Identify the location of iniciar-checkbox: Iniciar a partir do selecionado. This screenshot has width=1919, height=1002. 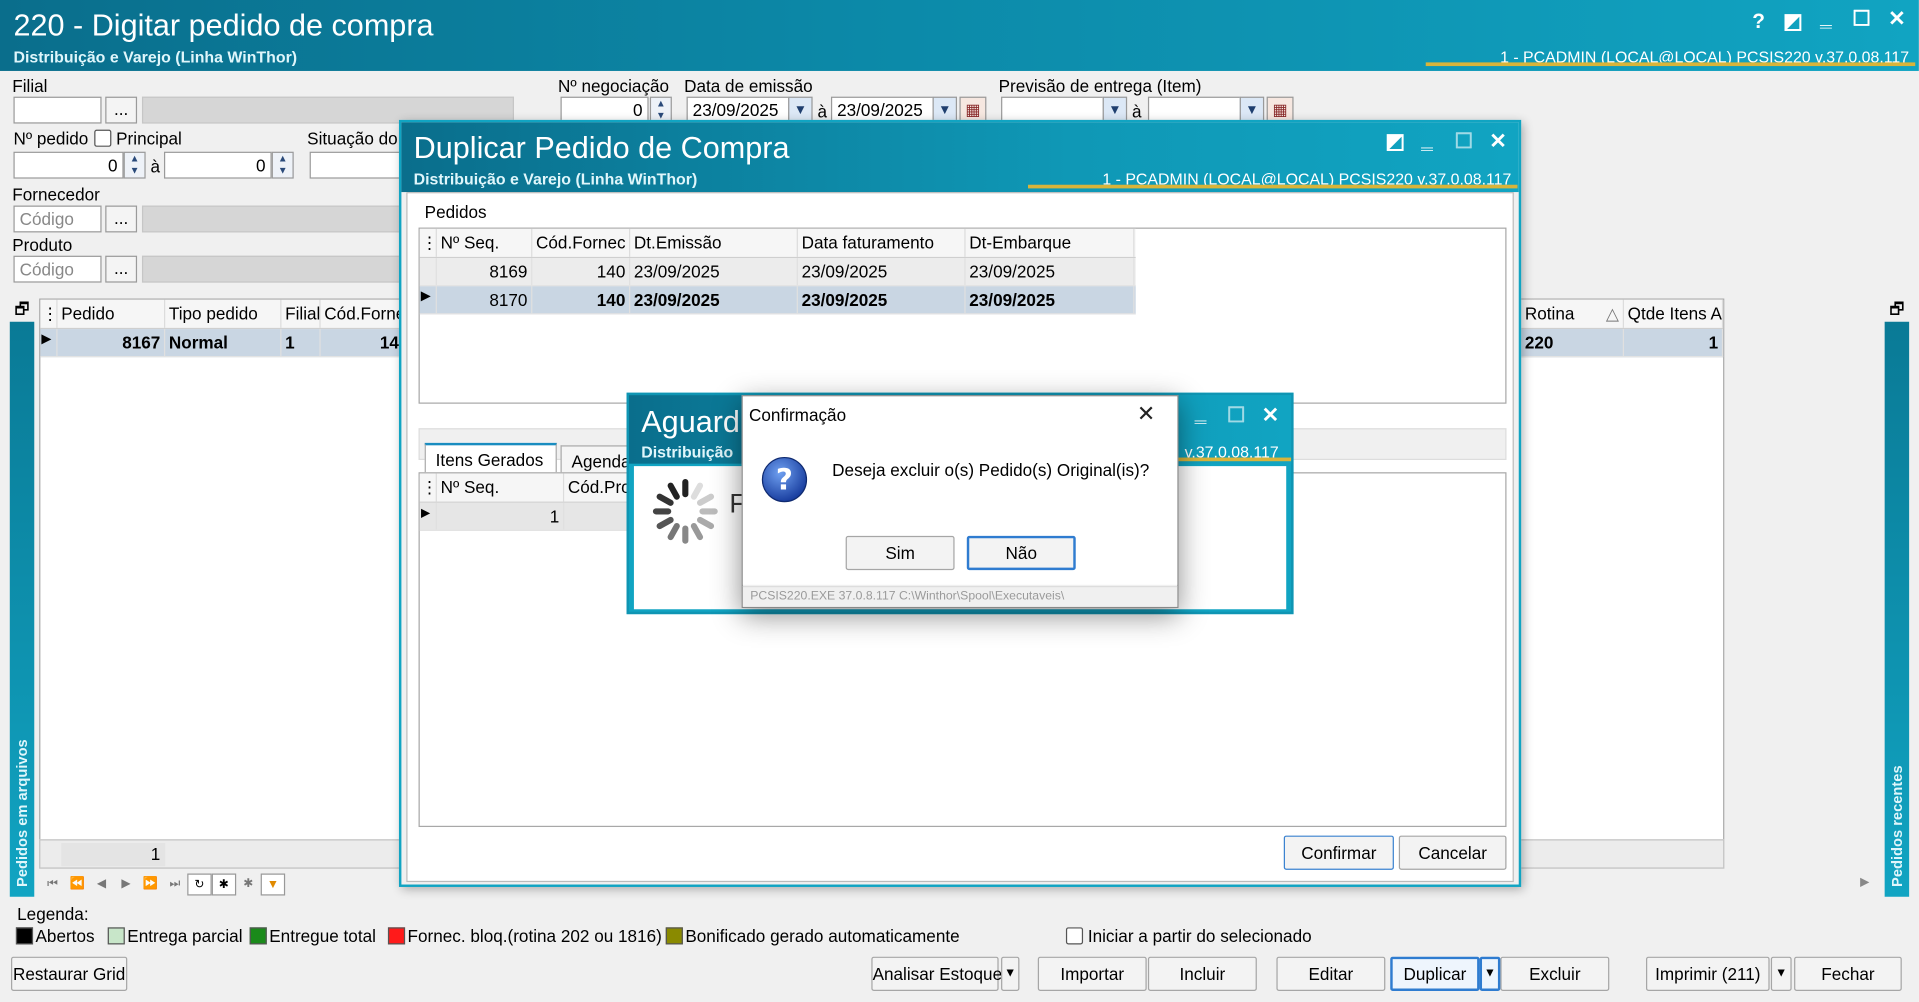
(1188, 936).